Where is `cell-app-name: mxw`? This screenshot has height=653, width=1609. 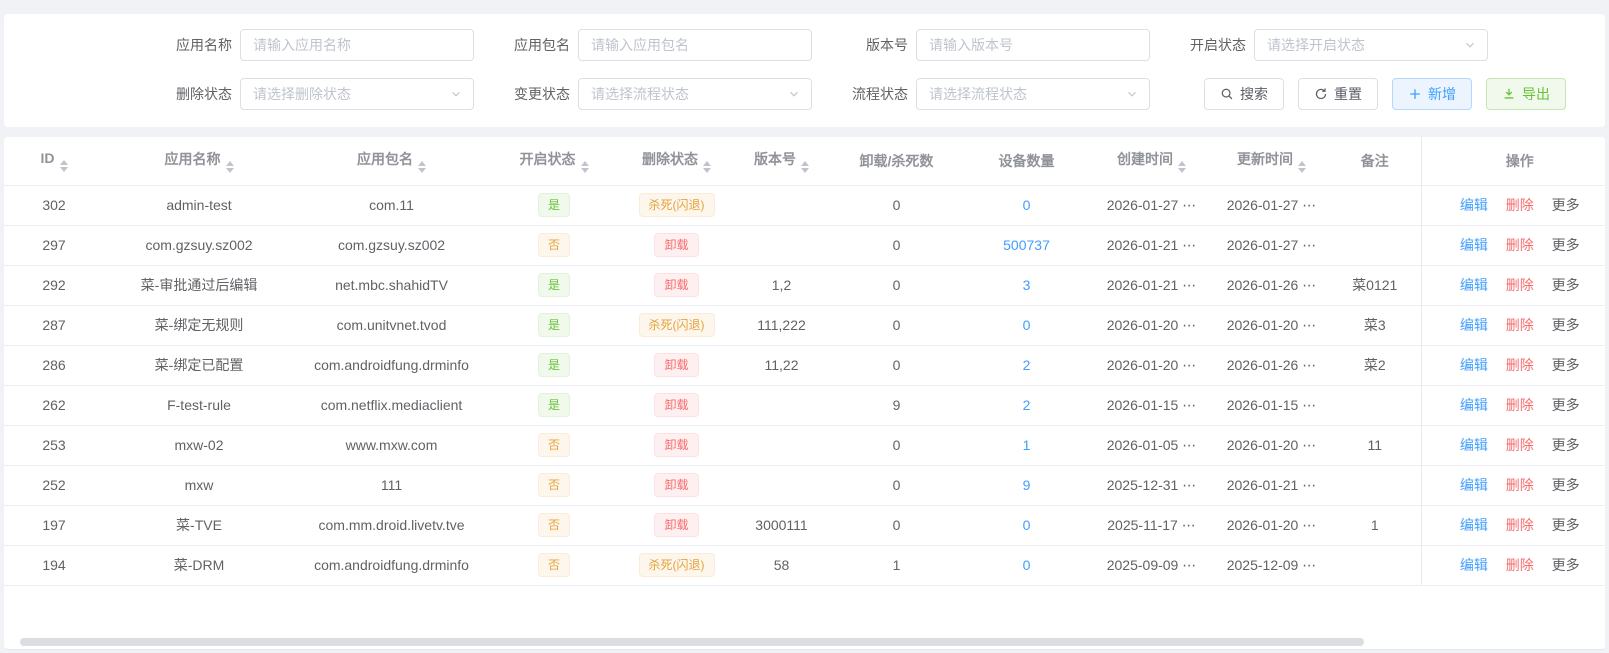 cell-app-name: mxw is located at coordinates (199, 485).